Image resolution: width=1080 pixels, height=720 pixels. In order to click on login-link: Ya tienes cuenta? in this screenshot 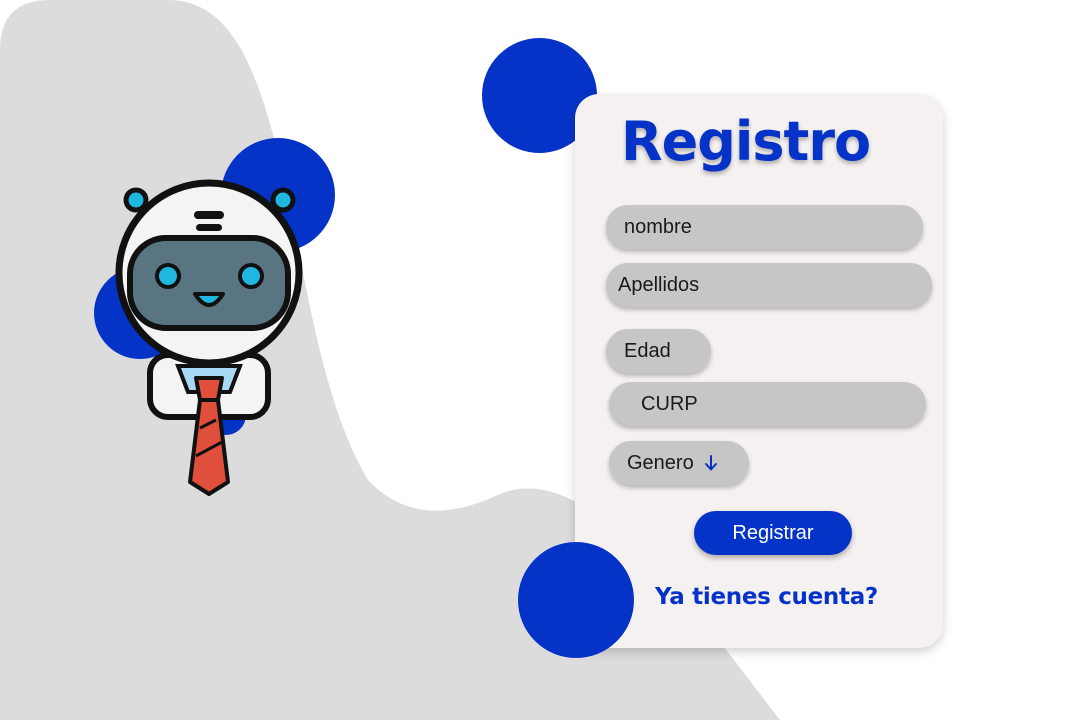, I will do `click(766, 597)`.